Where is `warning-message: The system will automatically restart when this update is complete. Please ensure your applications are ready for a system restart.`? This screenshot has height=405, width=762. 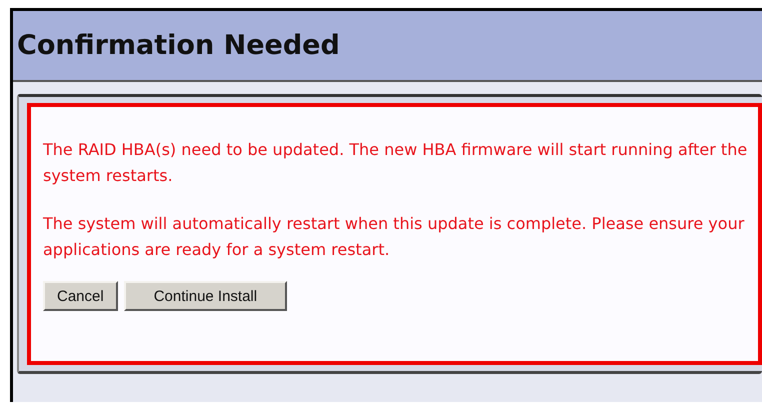
warning-message: The system will automatically restart when this update is complete. Please ensure your applications are ready for a system restart. is located at coordinates (394, 237).